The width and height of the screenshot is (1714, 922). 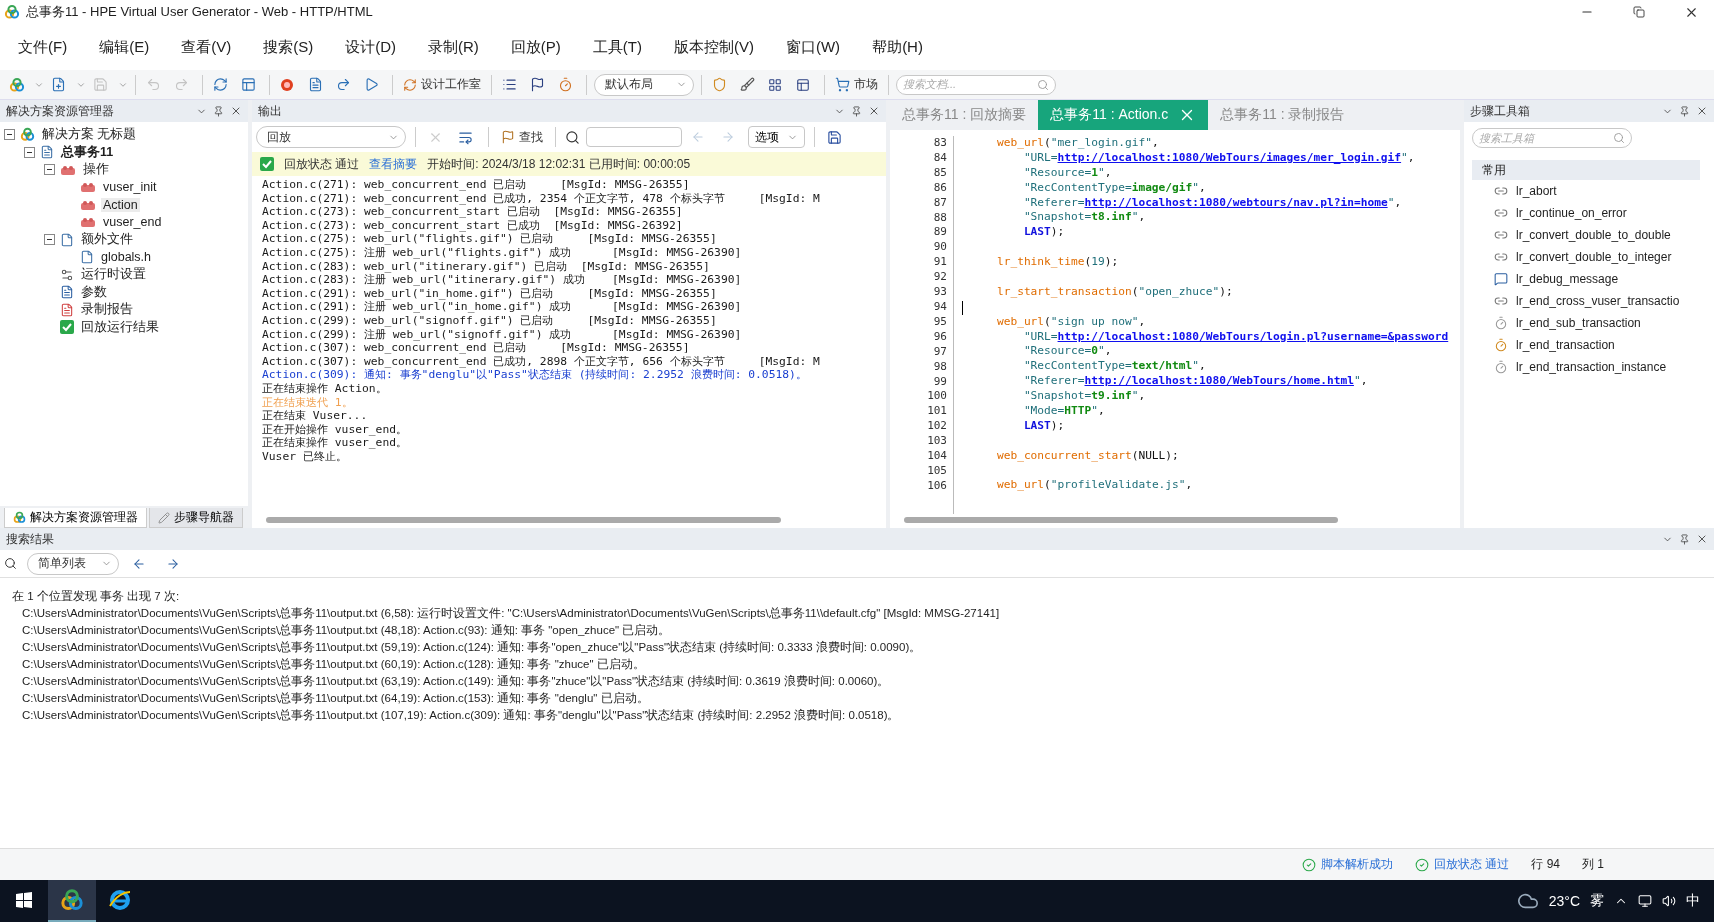 What do you see at coordinates (940, 292) in the screenshot?
I see `line-number: 93` at bounding box center [940, 292].